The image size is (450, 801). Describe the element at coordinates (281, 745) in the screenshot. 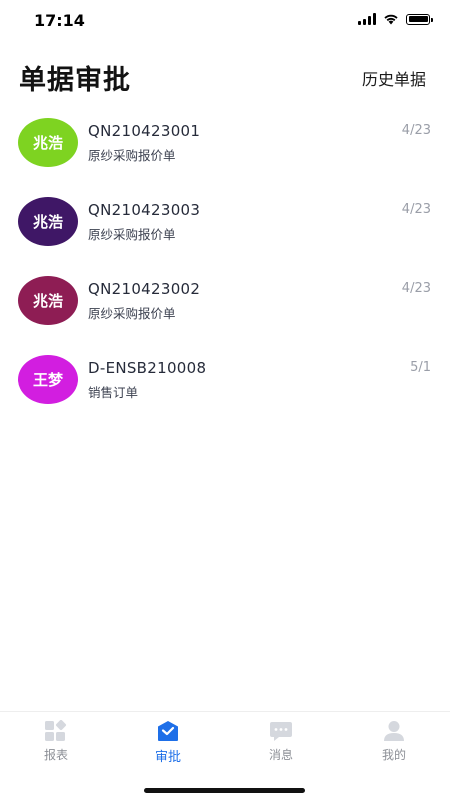

I see `tab-message: 消息` at that location.